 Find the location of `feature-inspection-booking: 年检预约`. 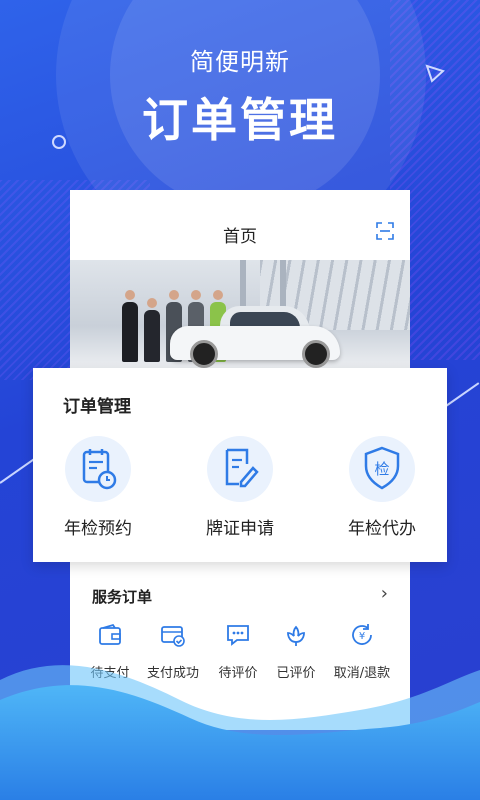

feature-inspection-booking: 年检预约 is located at coordinates (98, 487).